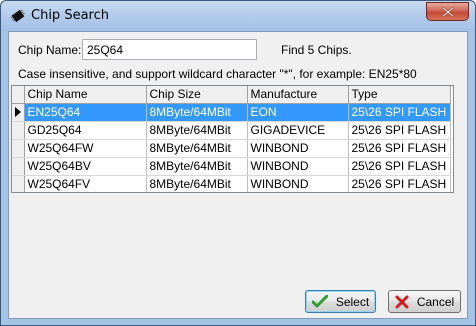 The width and height of the screenshot is (476, 326). I want to click on select-button-label: Select, so click(352, 301).